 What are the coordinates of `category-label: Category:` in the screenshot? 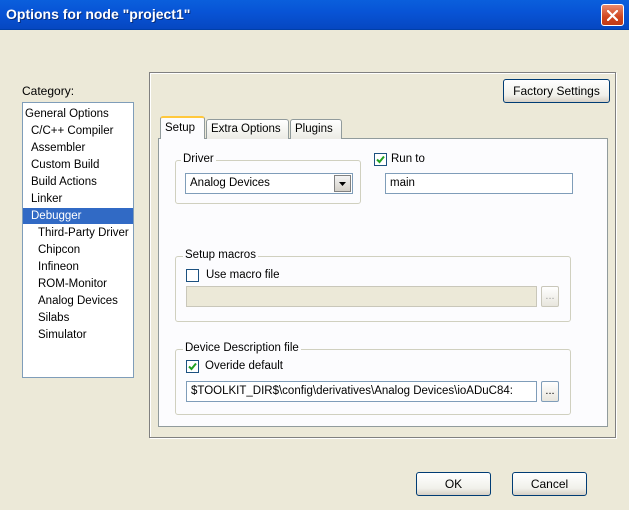 It's located at (48, 91).